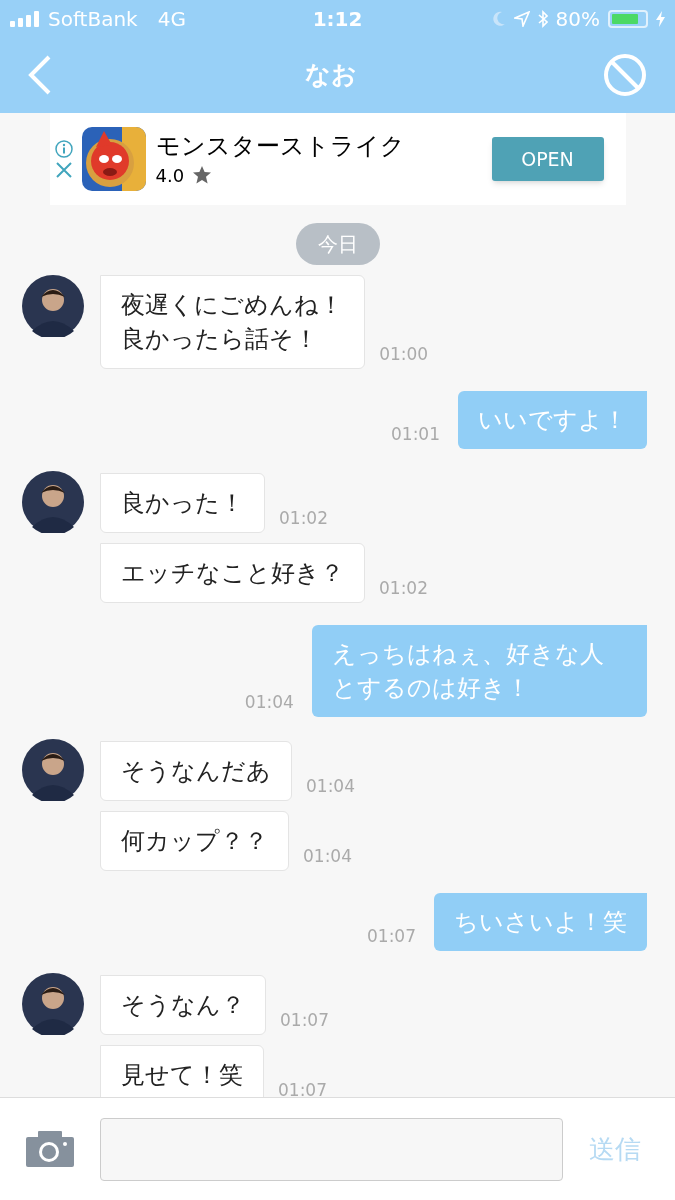 The height and width of the screenshot is (1200, 675). I want to click on message-bubble: 何カップ？？, so click(194, 841).